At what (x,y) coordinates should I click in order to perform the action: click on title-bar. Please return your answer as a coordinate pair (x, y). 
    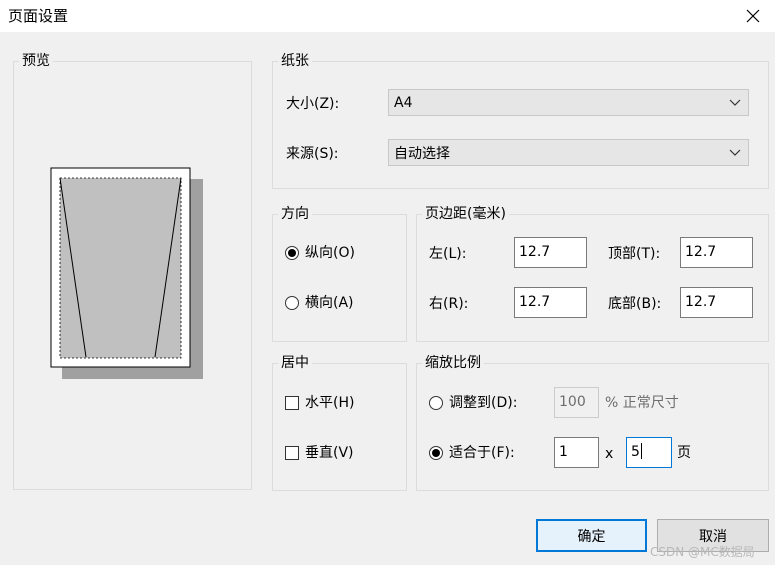
    Looking at the image, I should click on (387, 16).